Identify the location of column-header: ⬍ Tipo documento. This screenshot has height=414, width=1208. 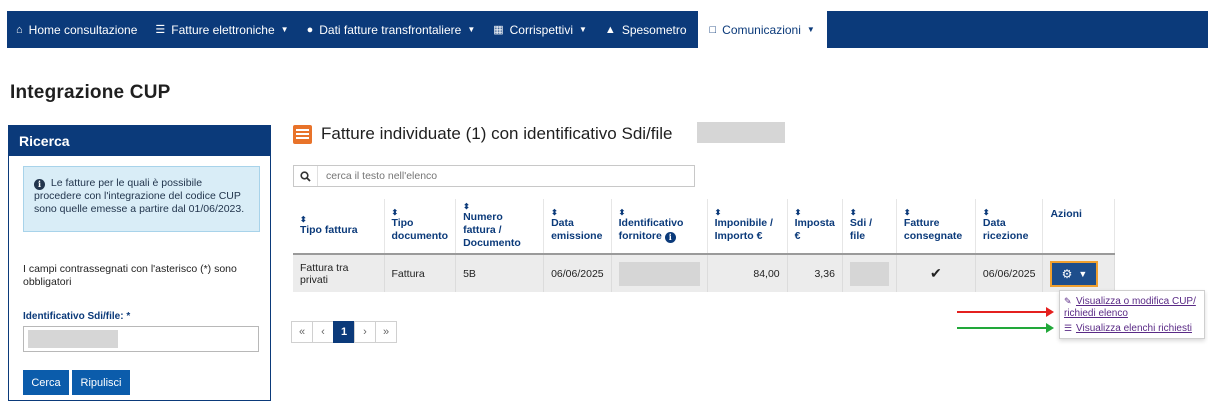
(420, 227).